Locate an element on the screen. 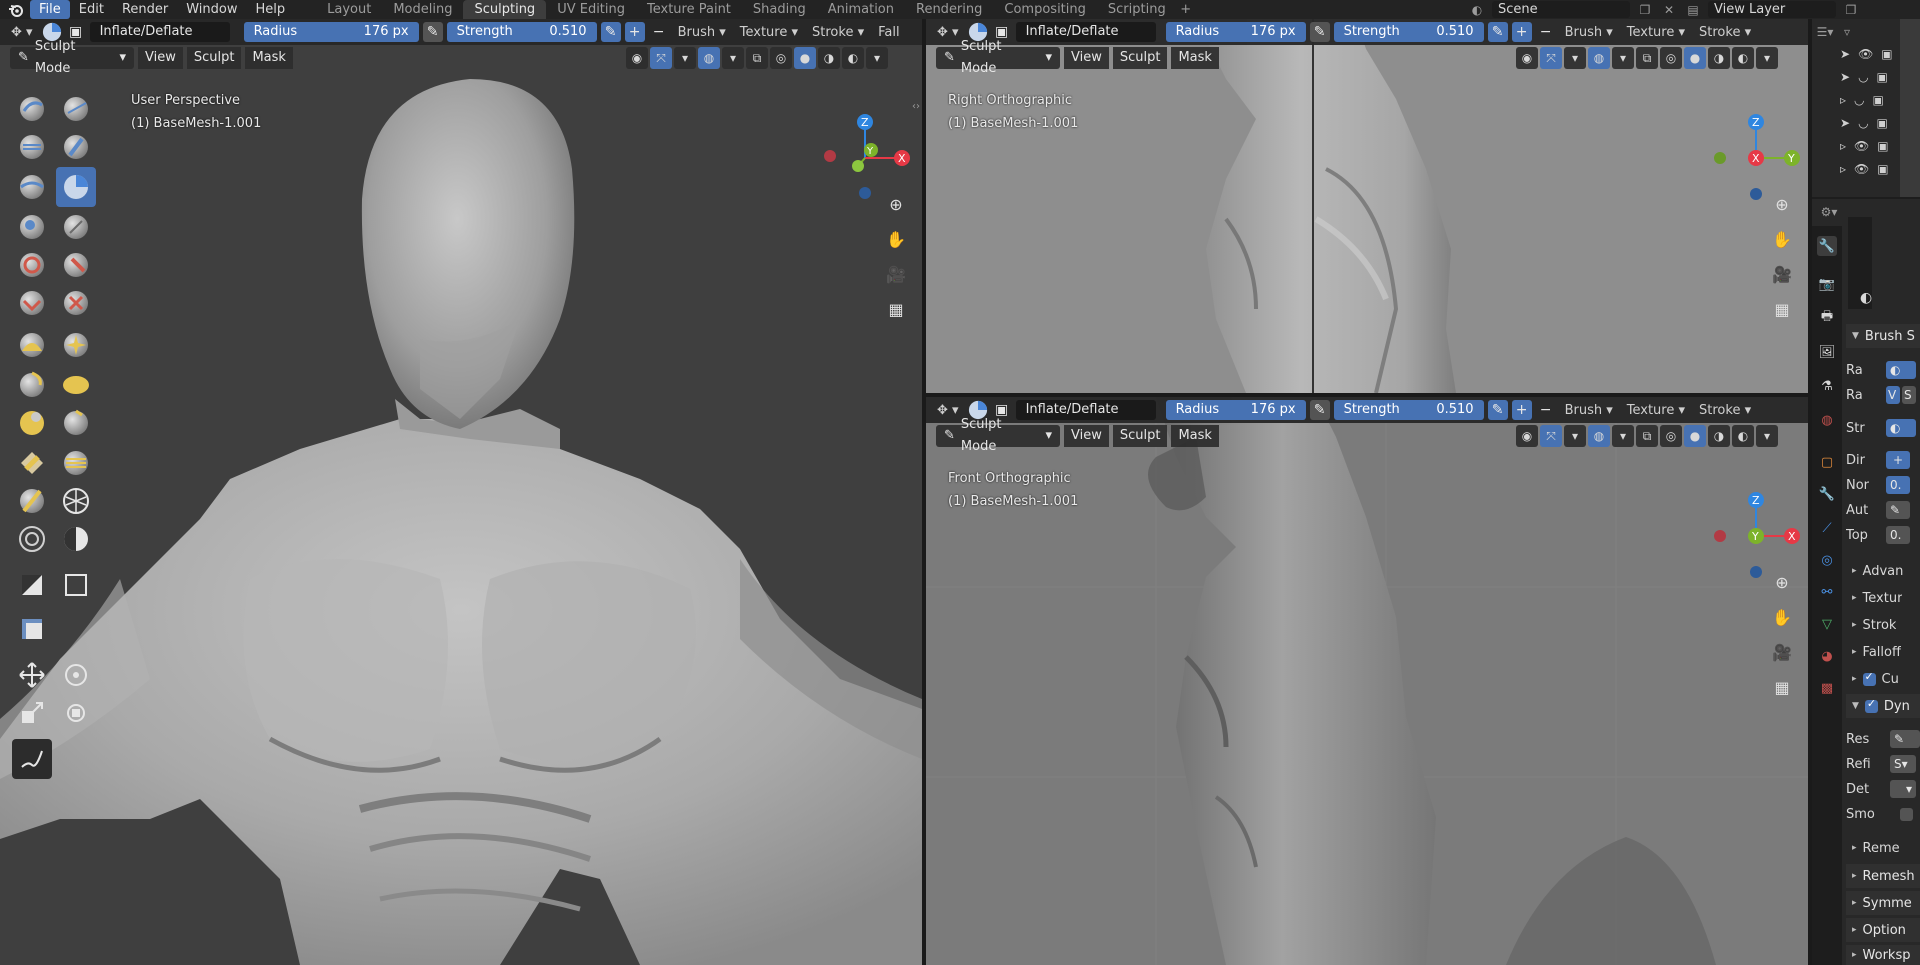  grid-perspective-icon: ▦ is located at coordinates (1782, 687).